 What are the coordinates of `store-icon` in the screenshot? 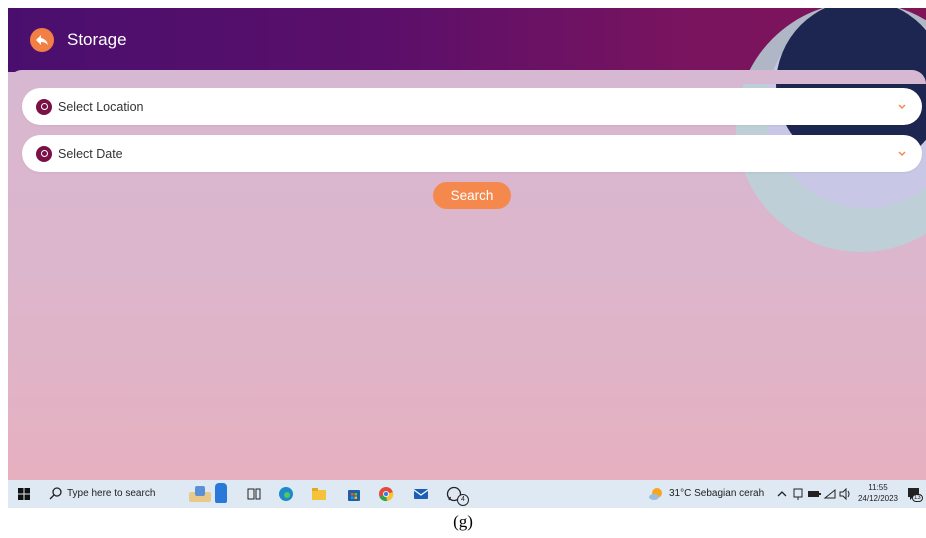 It's located at (354, 494).